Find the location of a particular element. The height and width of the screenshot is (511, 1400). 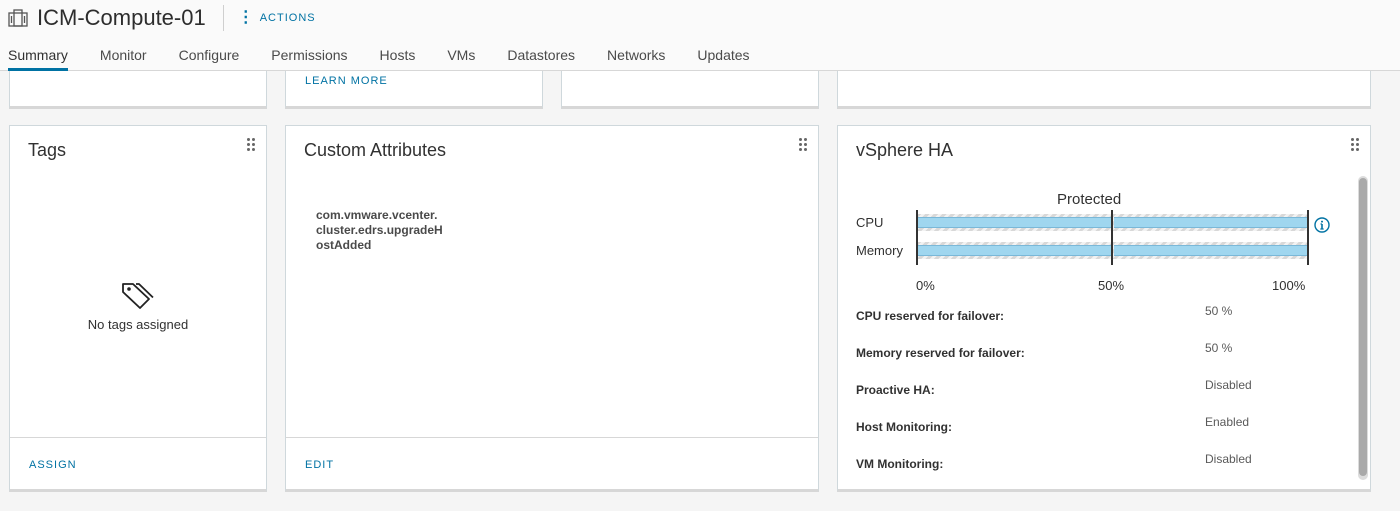

axis-tick-0: 0% is located at coordinates (925, 285).